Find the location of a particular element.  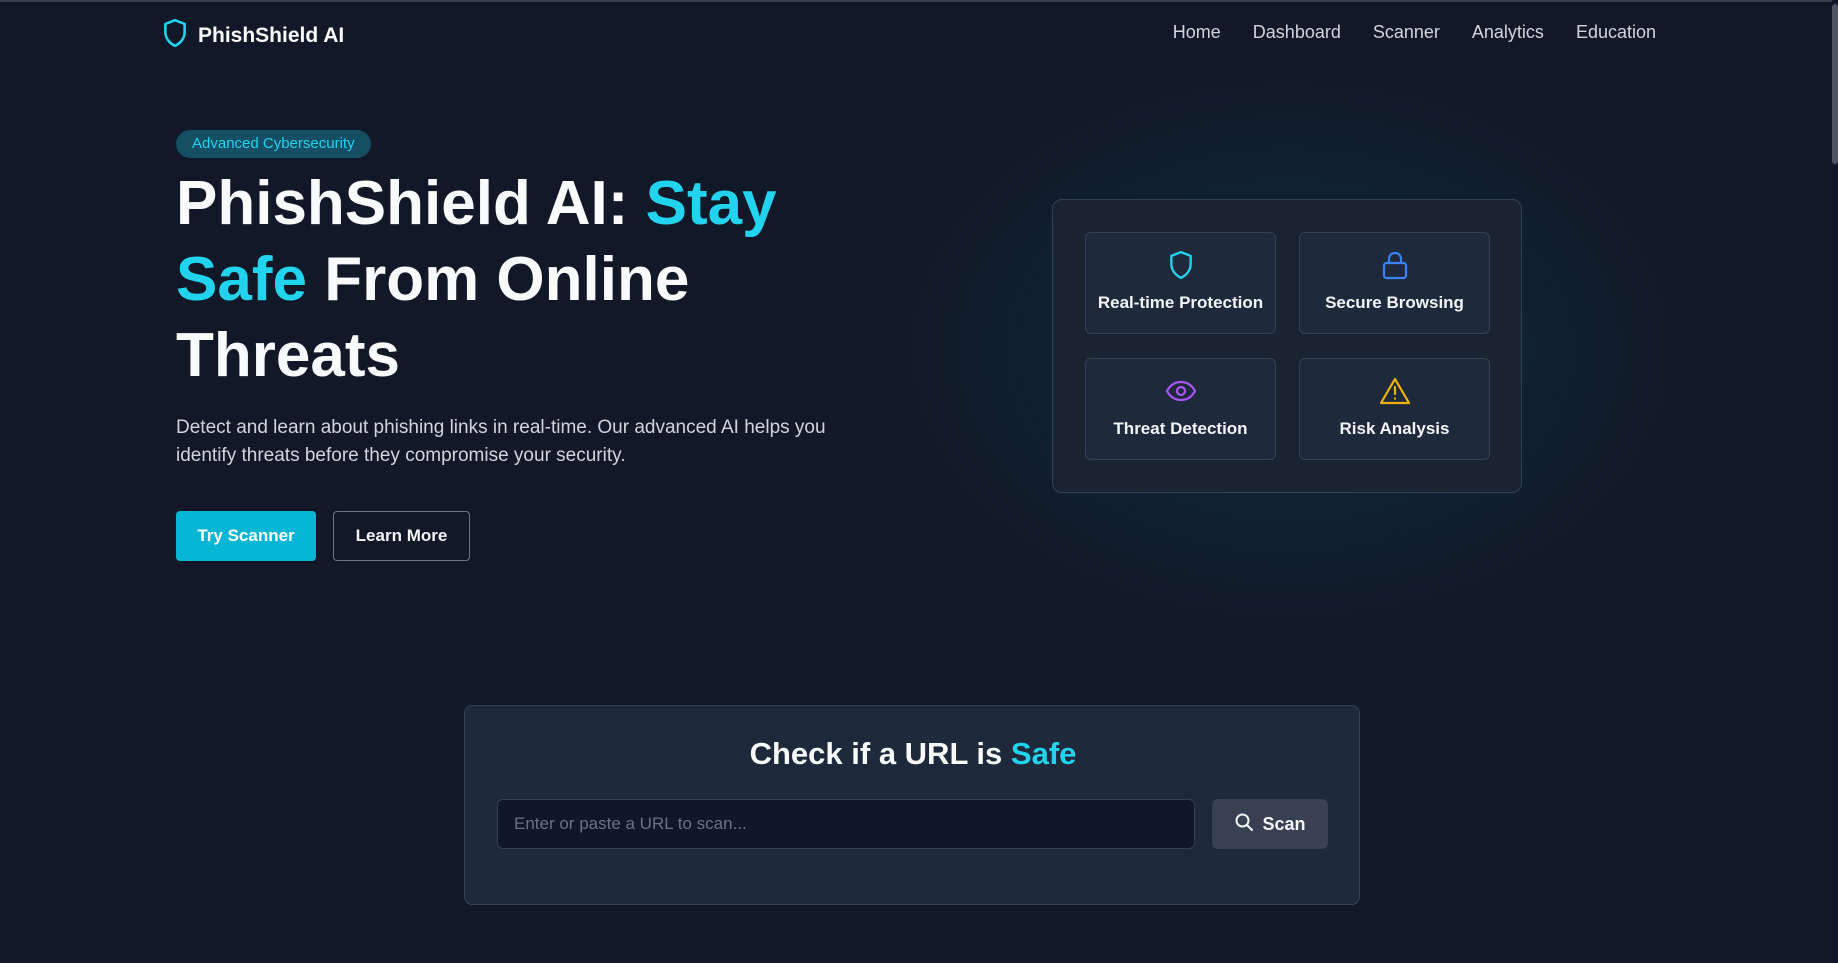

nav-link-dashboard: Dashboard is located at coordinates (1297, 32).